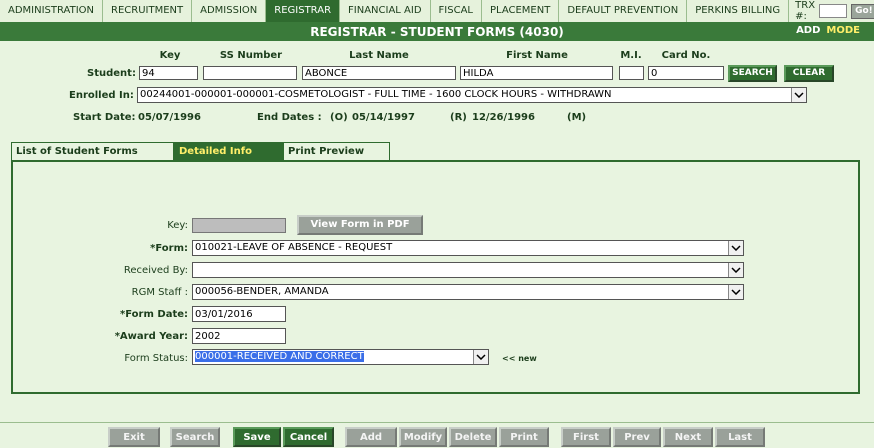  I want to click on tab-list-of-student-forms: List of Student Forms, so click(92, 151).